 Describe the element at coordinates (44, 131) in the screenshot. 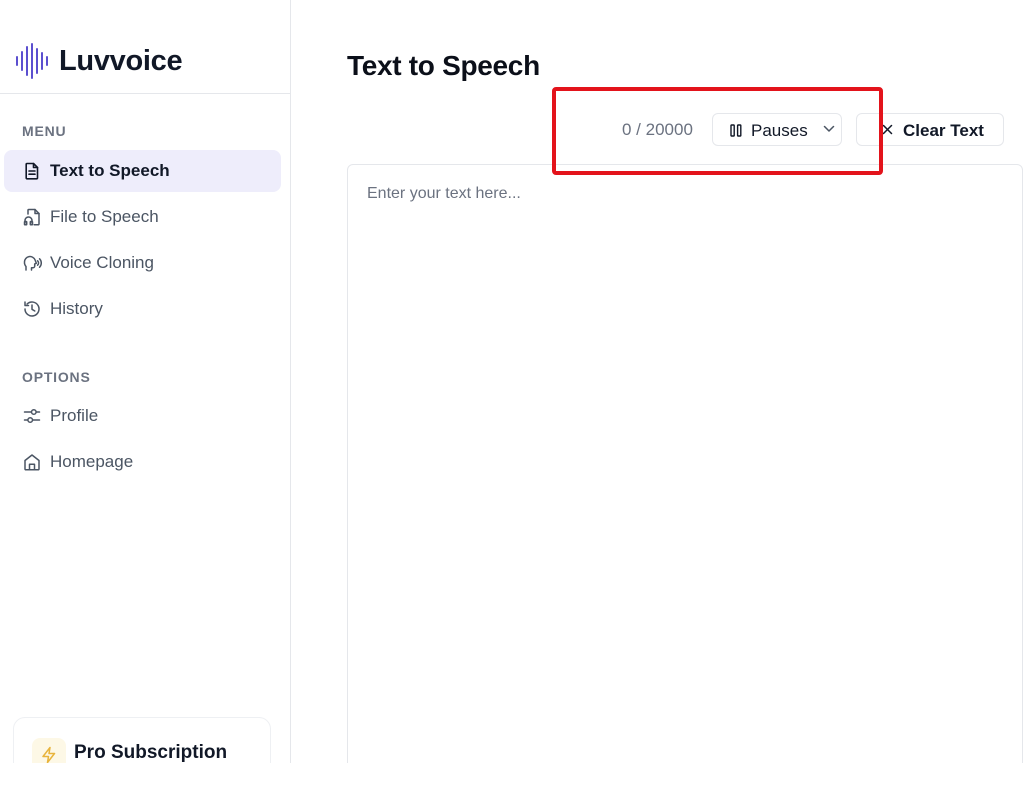

I see `menu-section-label: MENU` at that location.